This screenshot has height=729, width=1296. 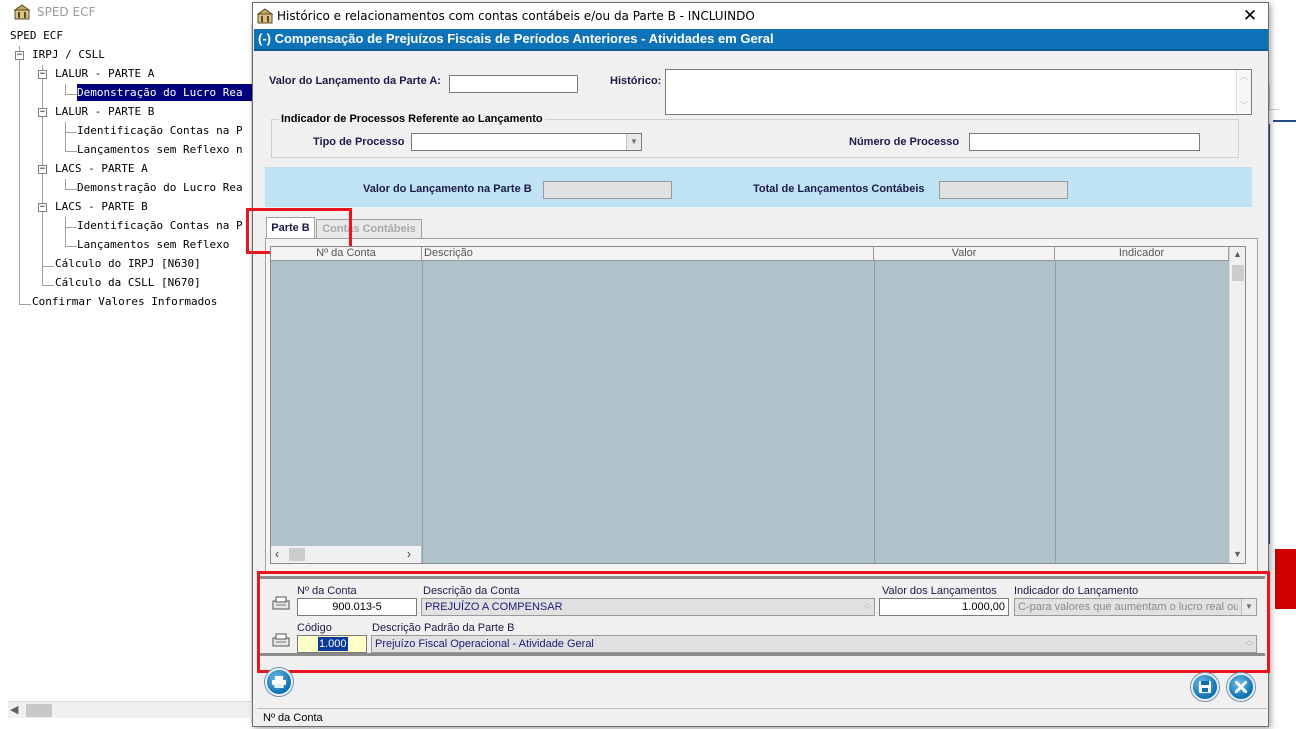 I want to click on statusbar: Nº da Conta, so click(x=762, y=717).